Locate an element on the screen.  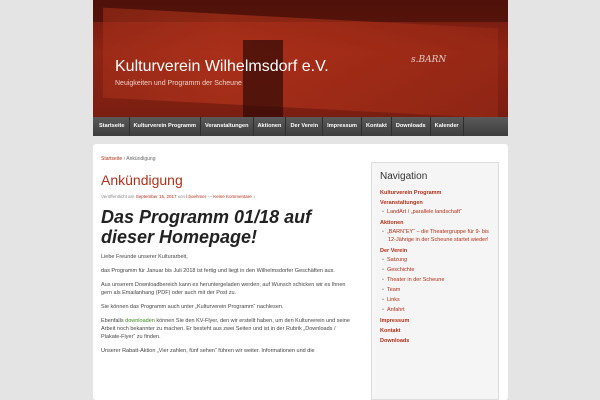
nav-item-kalender: Kalender is located at coordinates (447, 126).